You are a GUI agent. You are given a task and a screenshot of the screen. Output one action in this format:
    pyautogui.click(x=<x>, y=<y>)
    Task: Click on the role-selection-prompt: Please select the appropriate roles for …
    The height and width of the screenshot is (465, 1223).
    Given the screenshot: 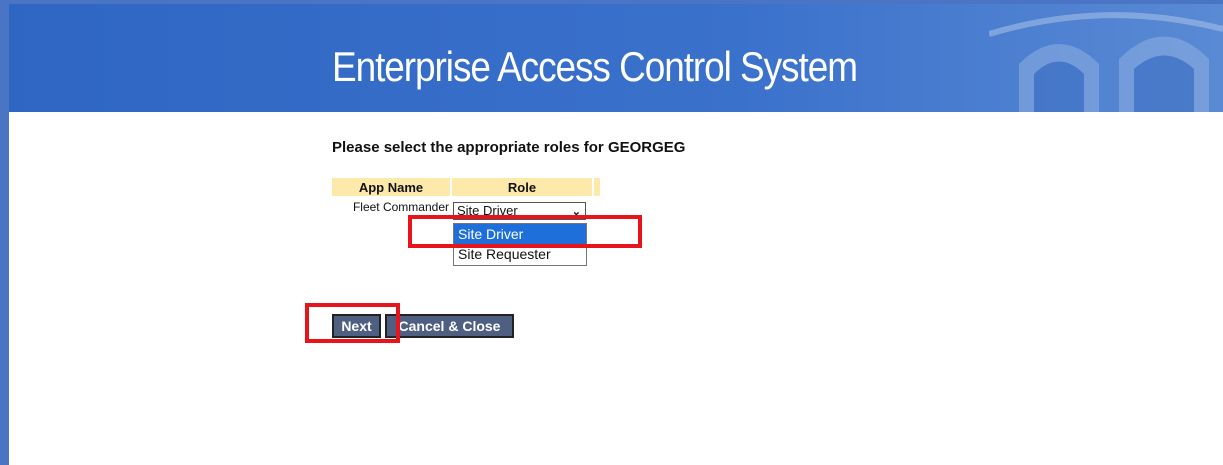 What is the action you would take?
    pyautogui.click(x=509, y=147)
    